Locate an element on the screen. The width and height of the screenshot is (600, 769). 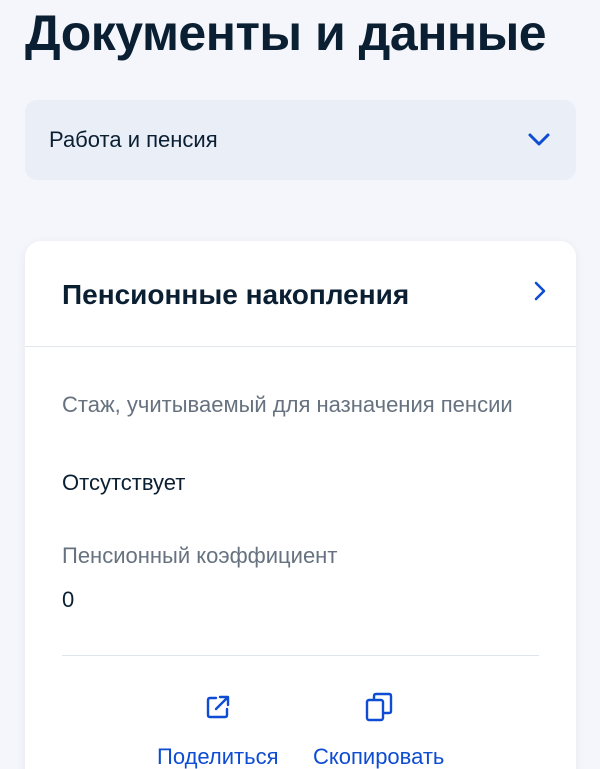
chevron-down-icon is located at coordinates (539, 140).